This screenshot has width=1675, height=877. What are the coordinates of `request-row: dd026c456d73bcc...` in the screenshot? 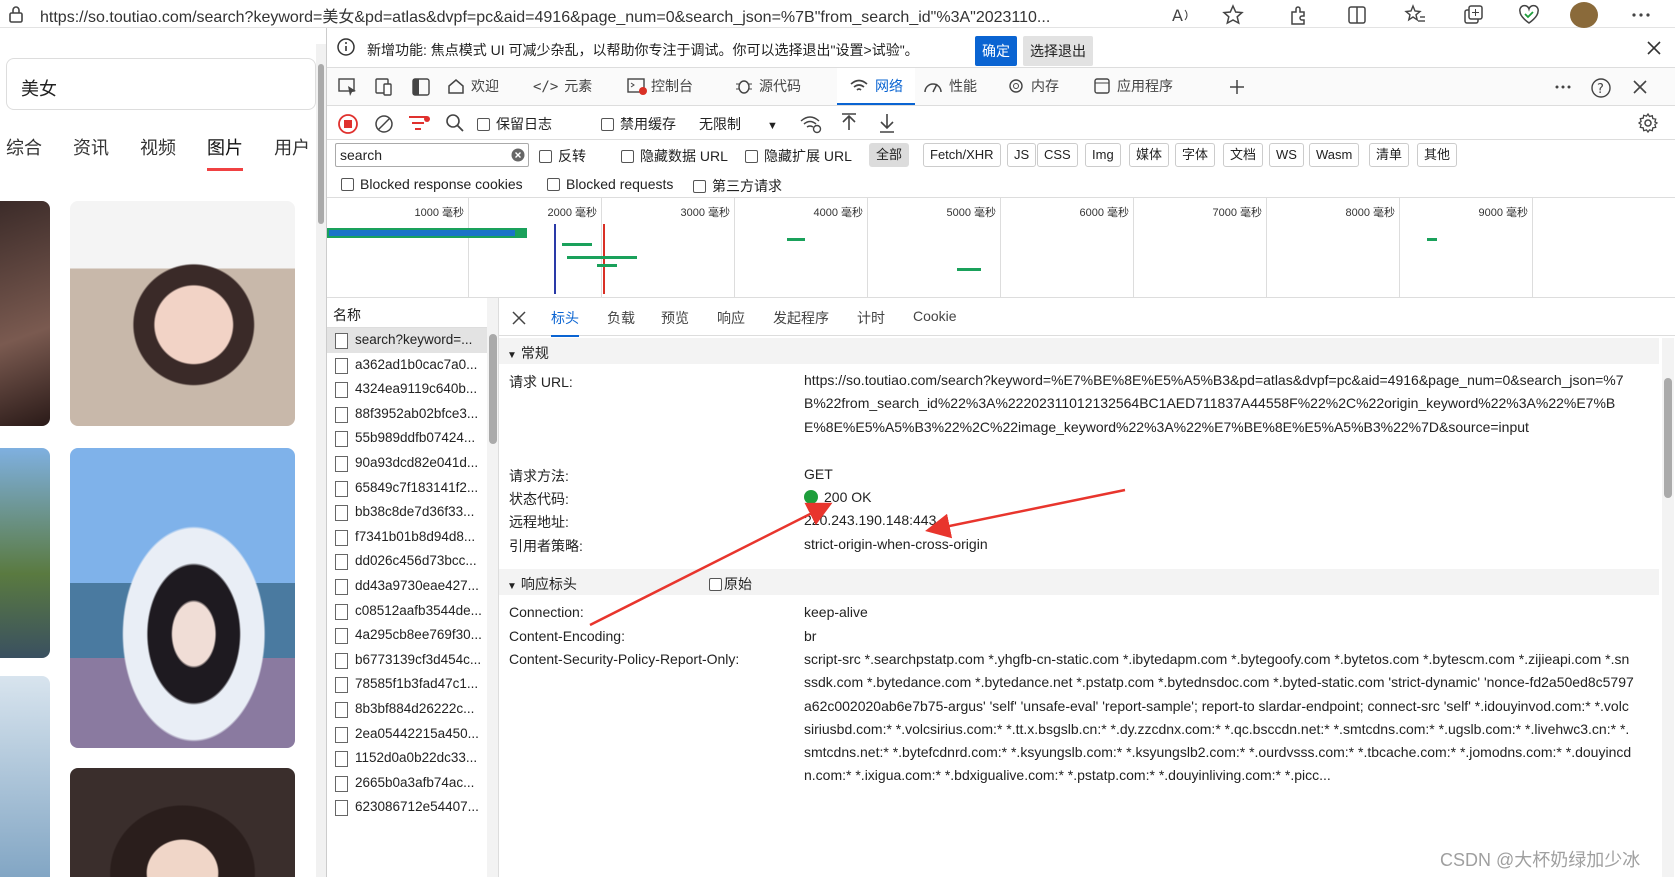 It's located at (407, 561).